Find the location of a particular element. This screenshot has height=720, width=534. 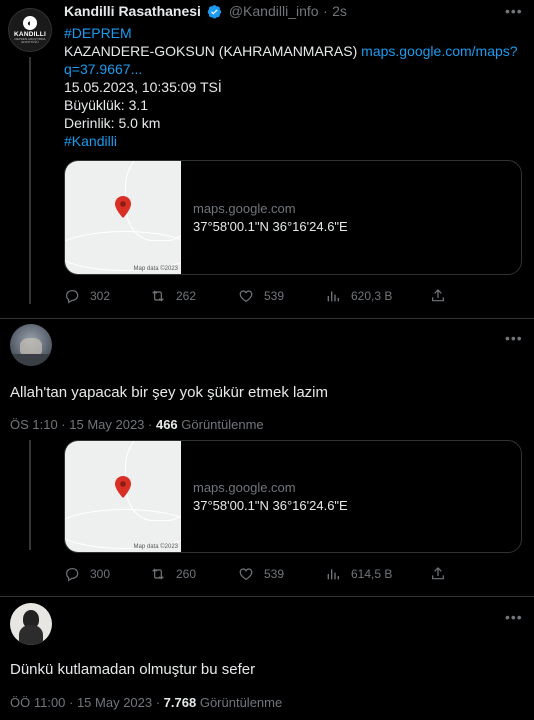

map-link-part1: maps.google.com/maps? is located at coordinates (439, 51).